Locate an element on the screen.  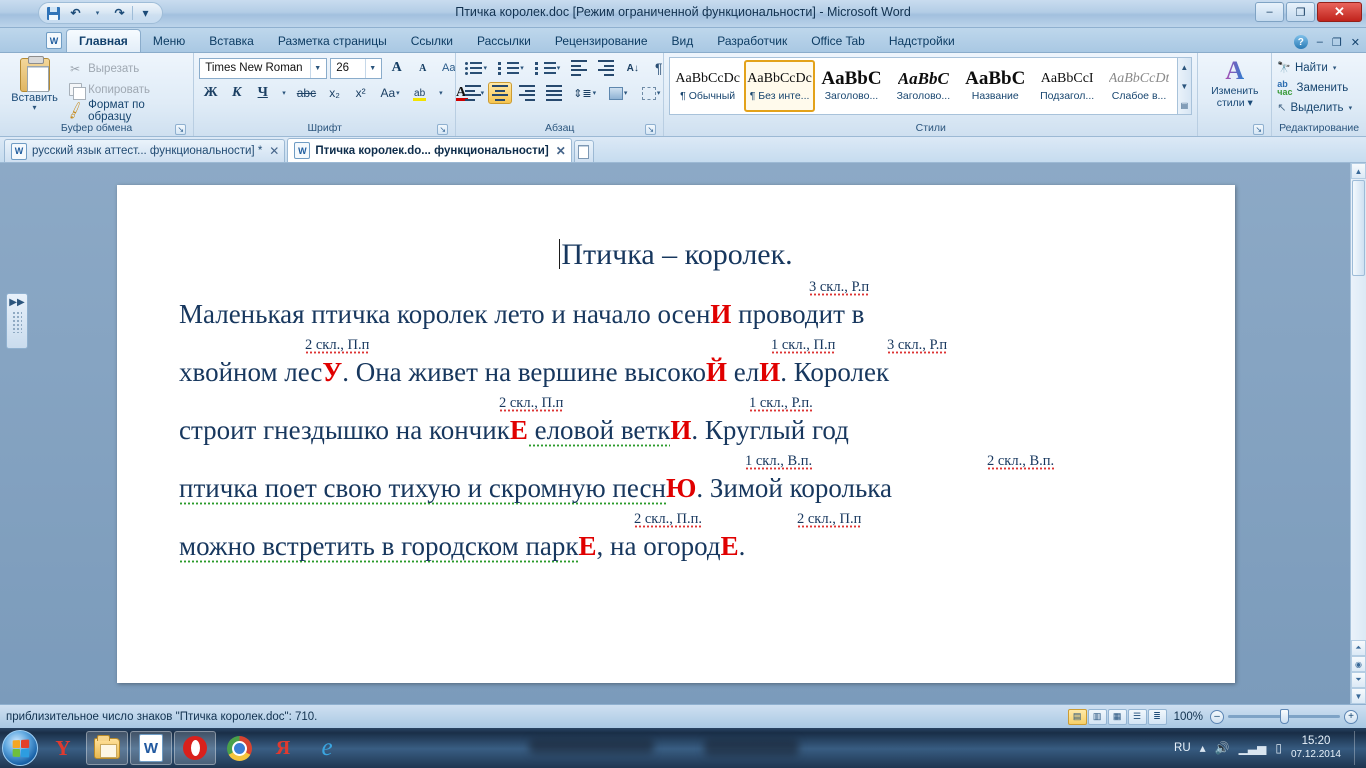
borders-button: ▾ is located at coordinates (651, 93).